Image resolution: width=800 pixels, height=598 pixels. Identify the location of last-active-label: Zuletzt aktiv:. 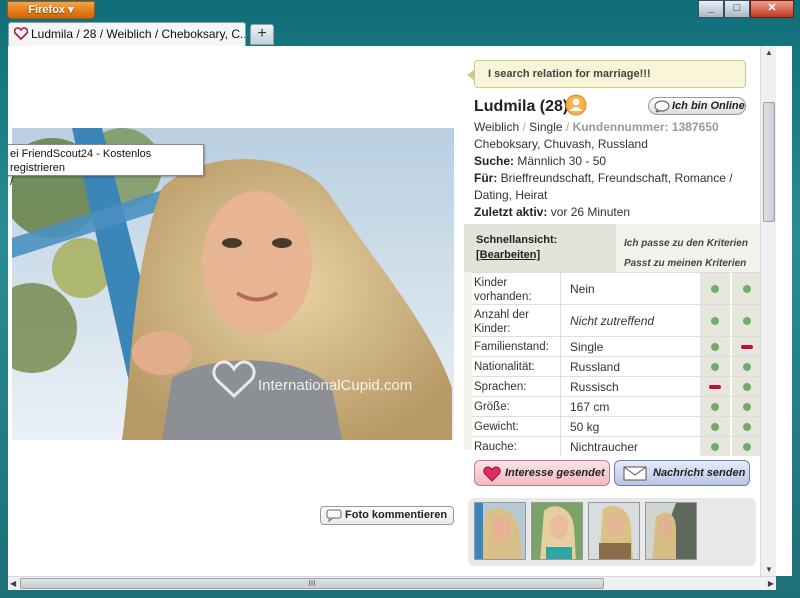
(511, 212).